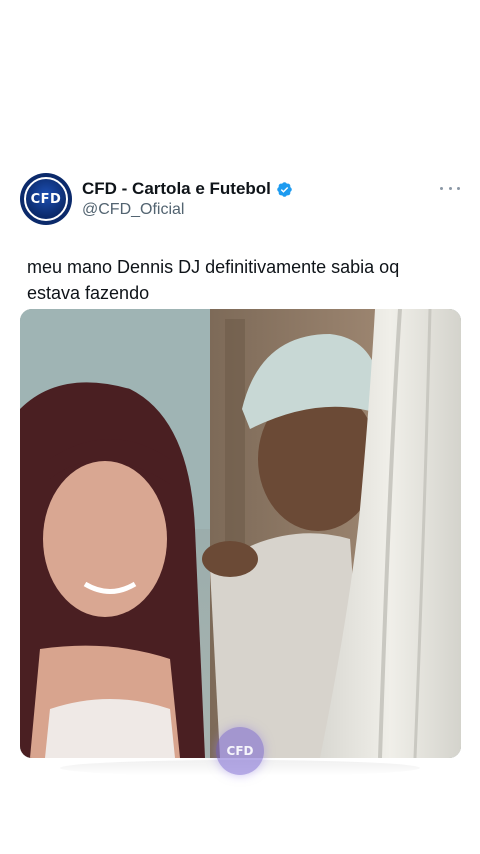 The width and height of the screenshot is (480, 854). I want to click on watermark-text: CFD, so click(240, 751).